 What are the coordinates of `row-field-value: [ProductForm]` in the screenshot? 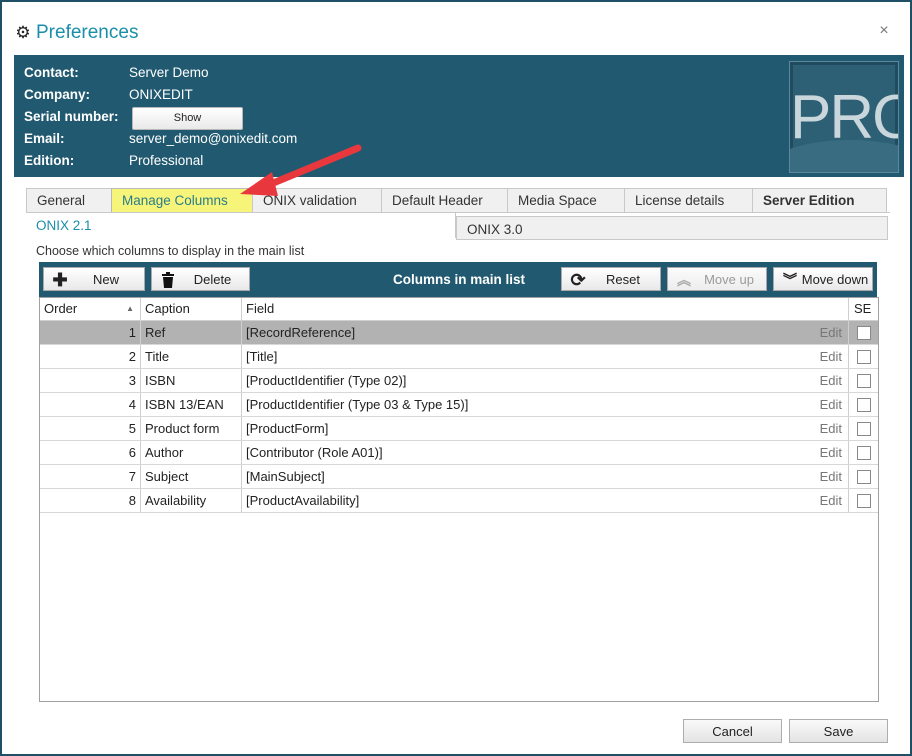 It's located at (287, 428).